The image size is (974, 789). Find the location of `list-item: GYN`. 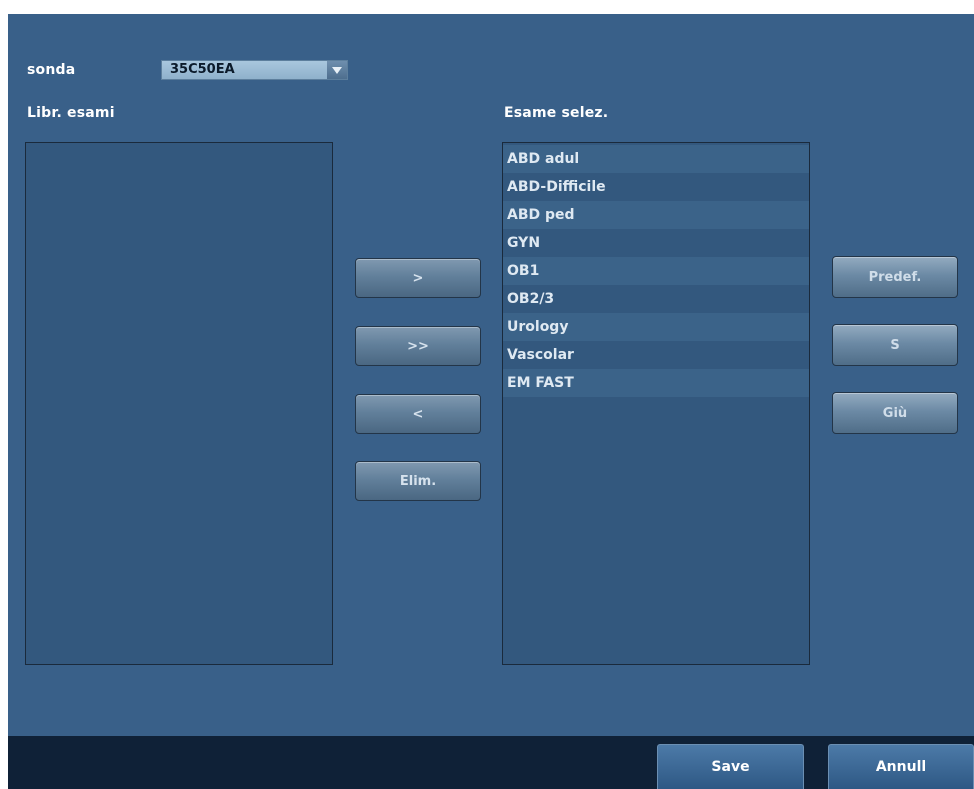

list-item: GYN is located at coordinates (656, 243).